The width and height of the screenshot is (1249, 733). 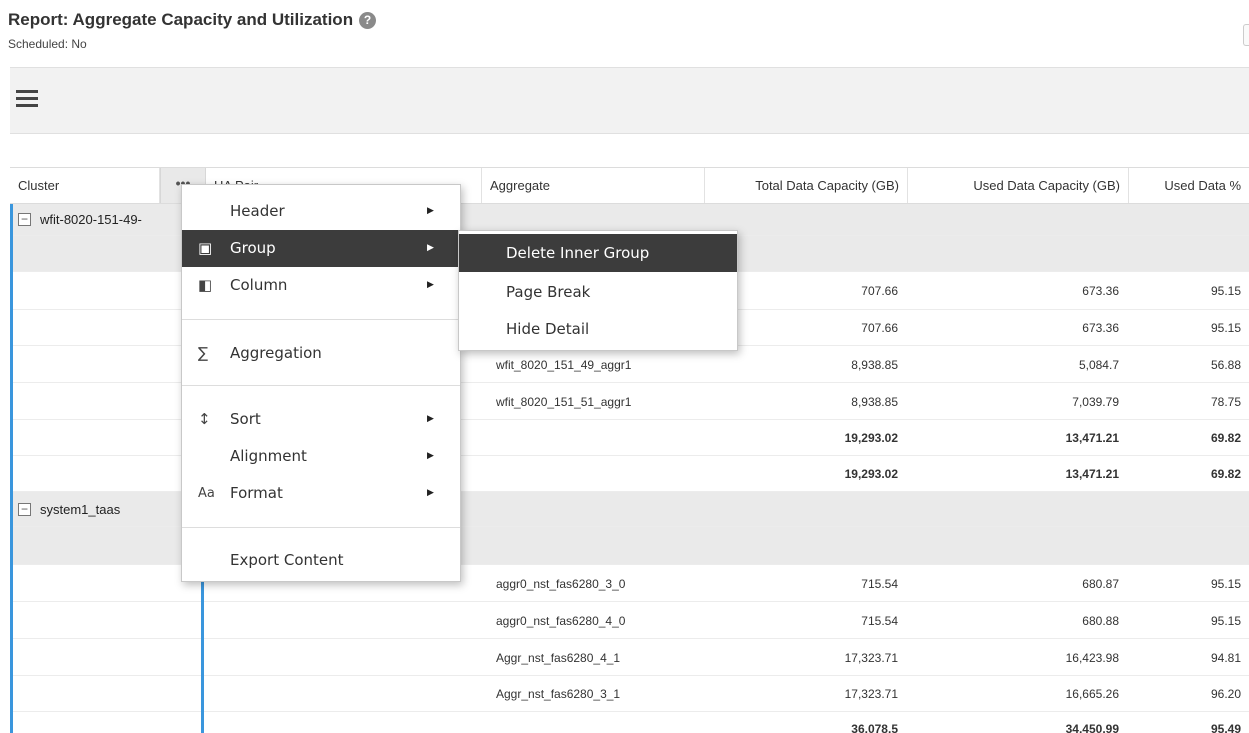 What do you see at coordinates (1225, 694) in the screenshot?
I see `cell-pct: 96.20` at bounding box center [1225, 694].